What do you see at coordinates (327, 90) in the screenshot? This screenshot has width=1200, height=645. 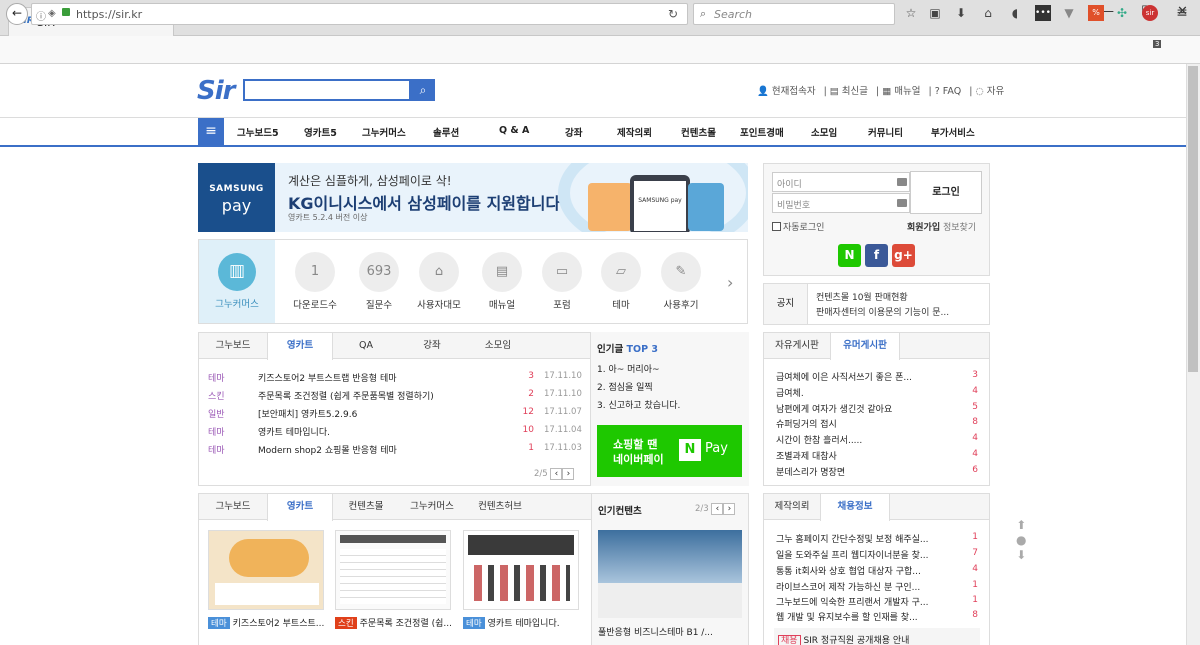 I see `site-search-input` at bounding box center [327, 90].